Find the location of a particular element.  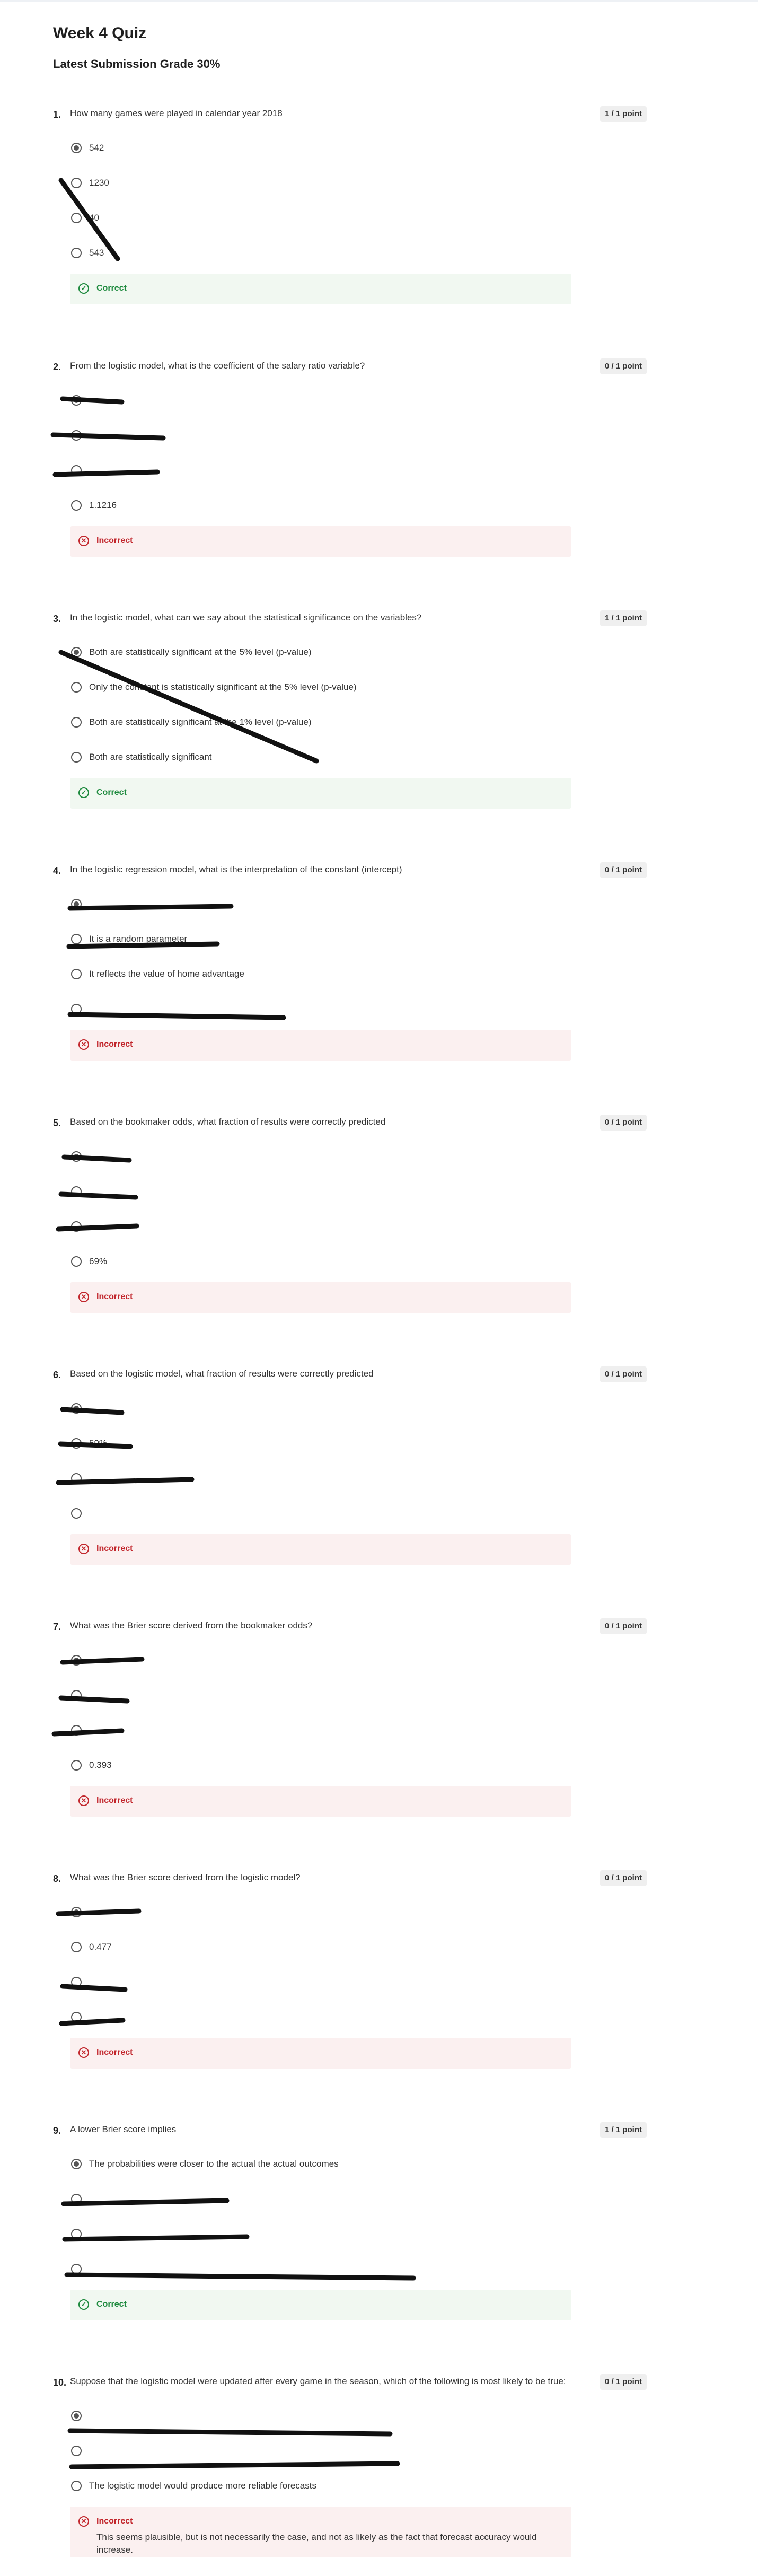

answer-option: 543 is located at coordinates (309, 253).